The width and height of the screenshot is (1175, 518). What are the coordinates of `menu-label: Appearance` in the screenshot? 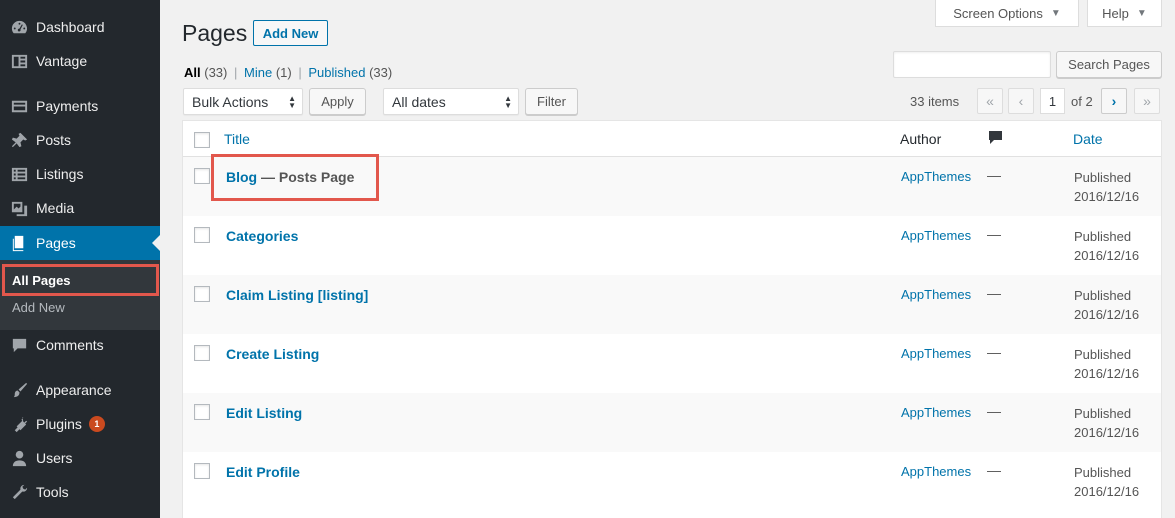 It's located at (74, 390).